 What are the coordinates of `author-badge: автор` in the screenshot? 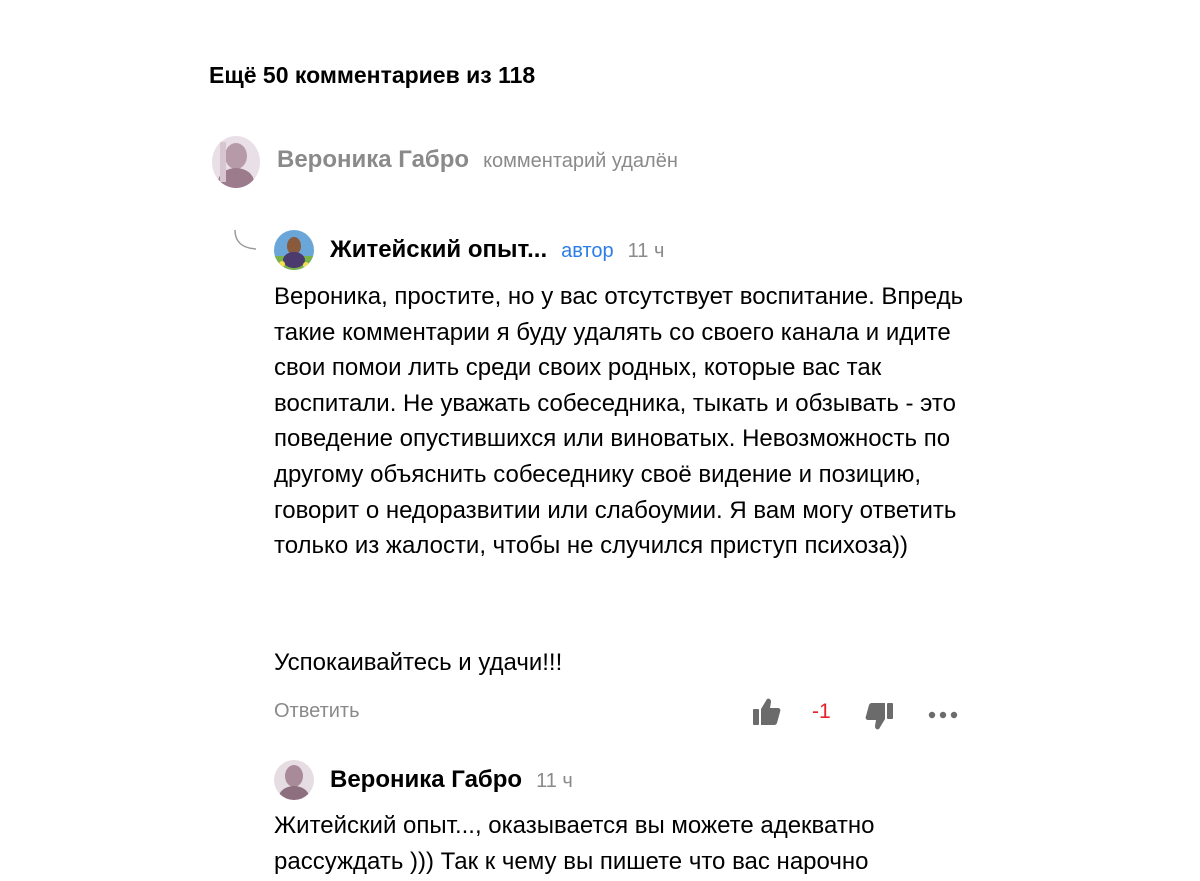 It's located at (587, 251).